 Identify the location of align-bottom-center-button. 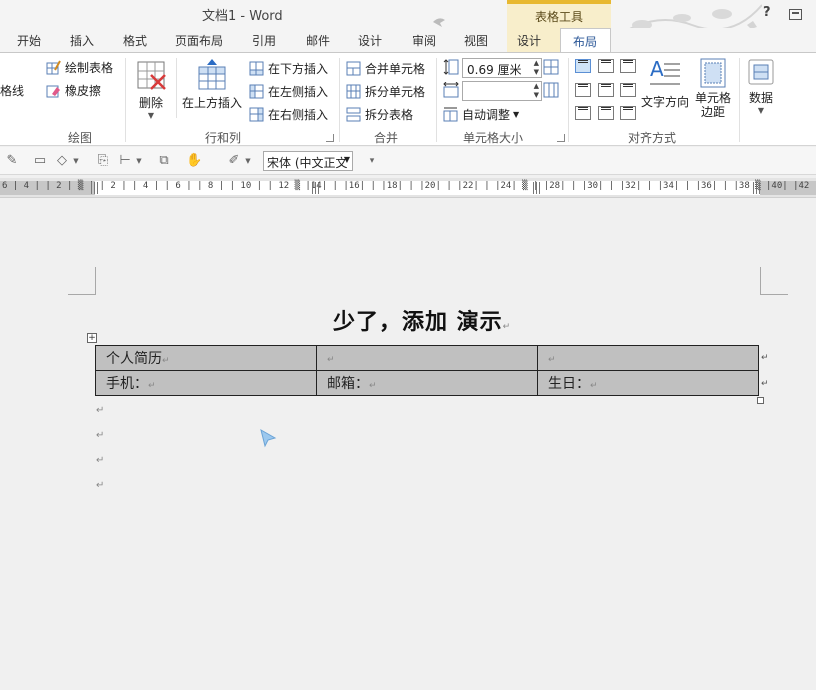
(606, 113).